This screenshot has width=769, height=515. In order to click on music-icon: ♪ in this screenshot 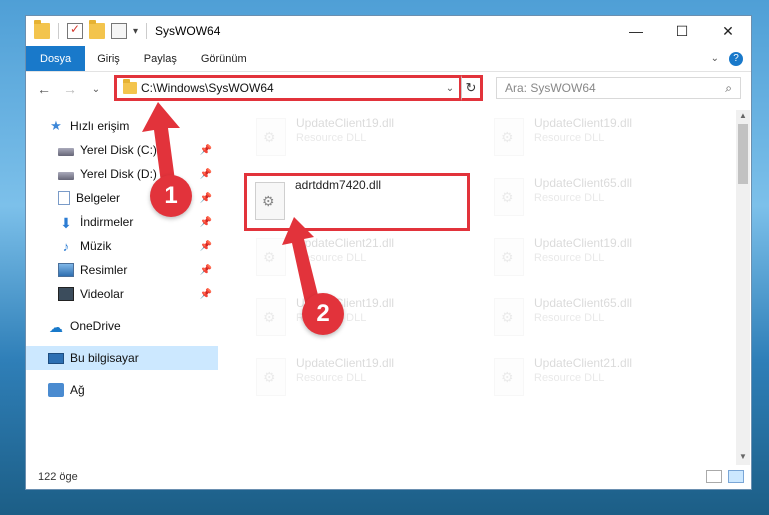, I will do `click(66, 246)`.